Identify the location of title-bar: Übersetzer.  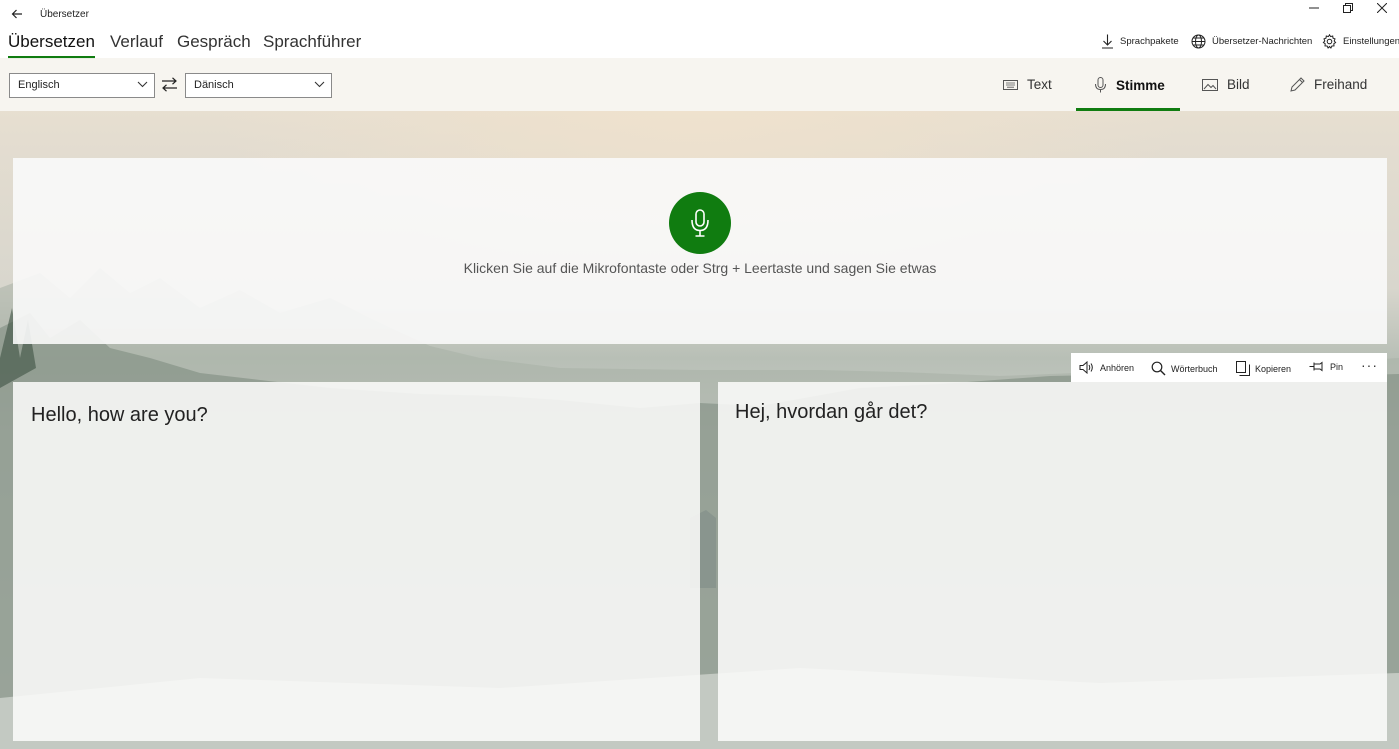
(699, 14).